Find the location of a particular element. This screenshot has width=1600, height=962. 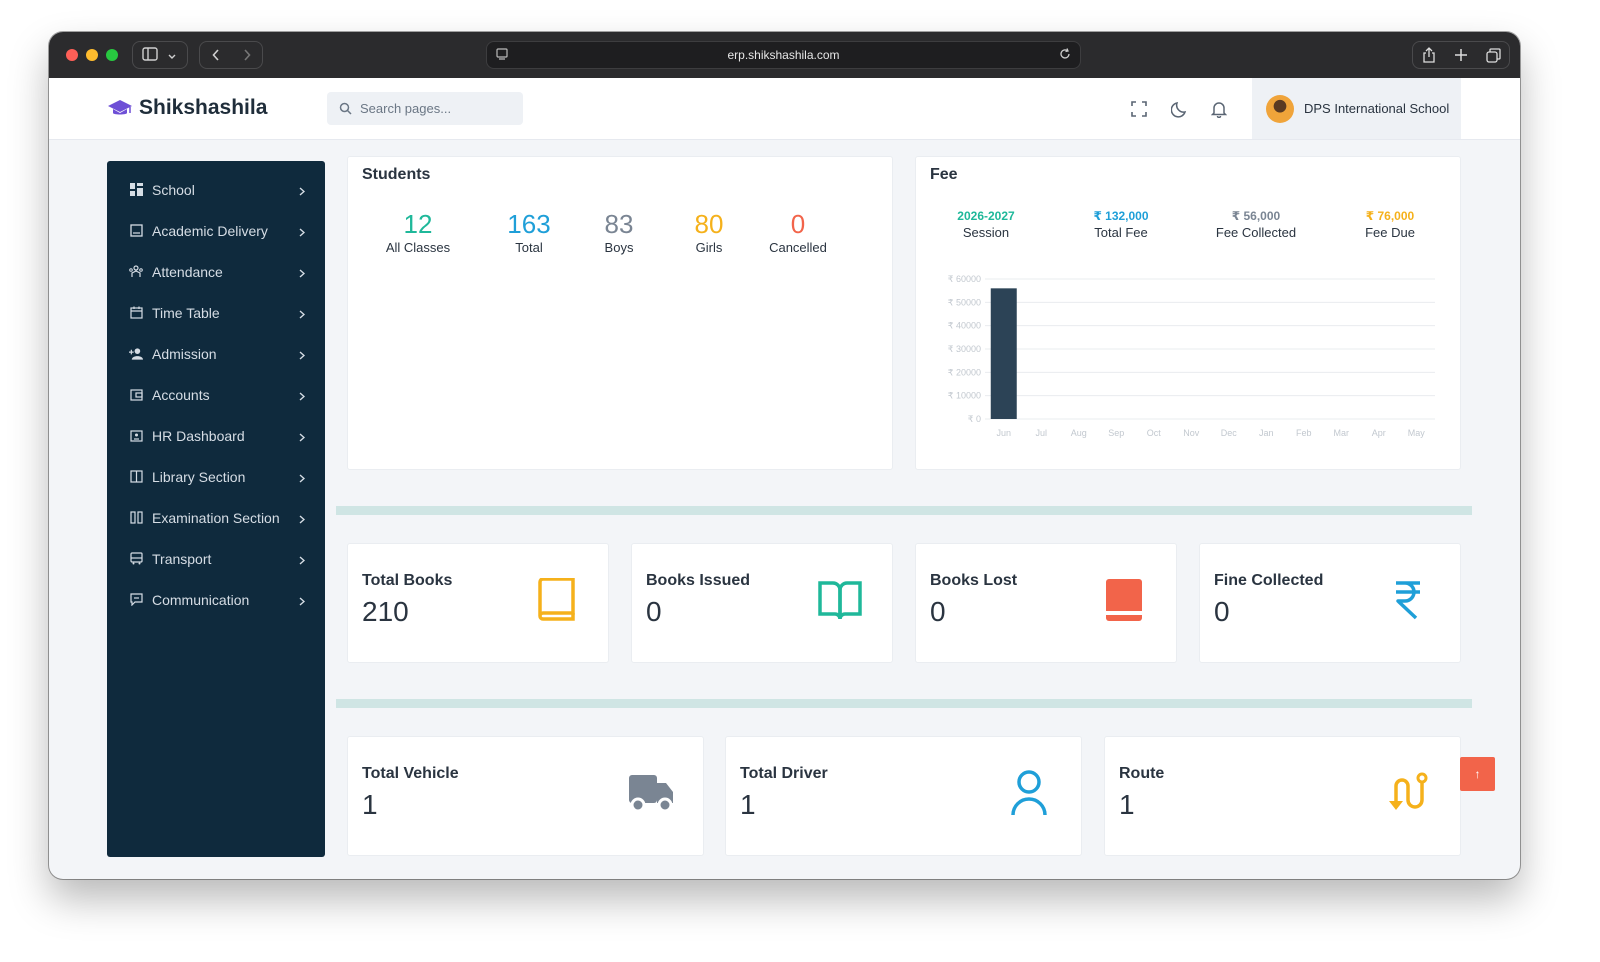

stat-value: 83 is located at coordinates (619, 224).